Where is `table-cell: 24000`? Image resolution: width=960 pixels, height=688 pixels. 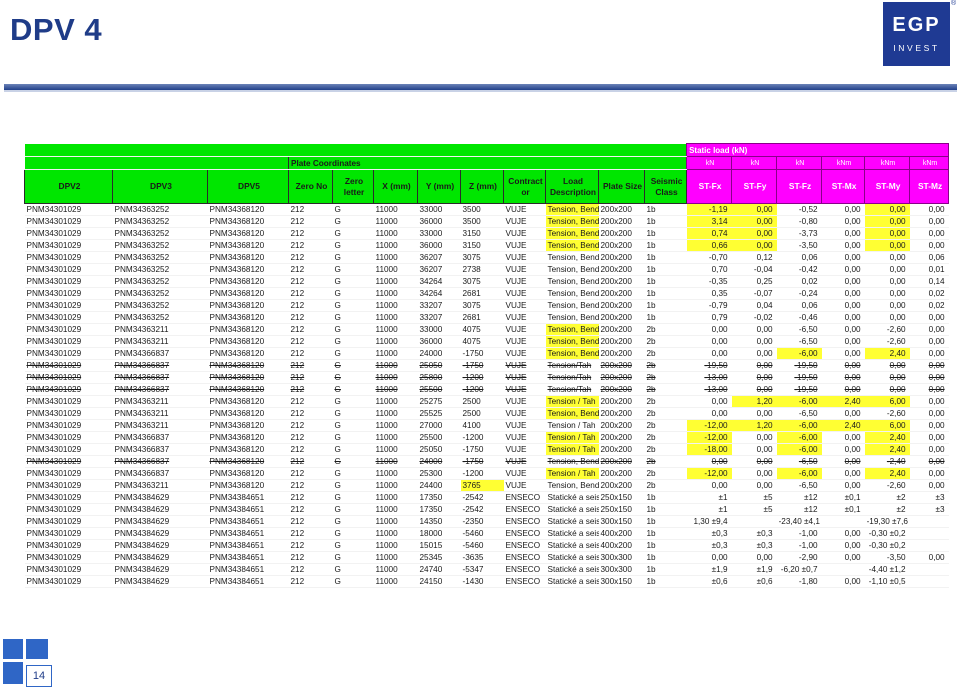
table-cell: 24000 is located at coordinates (439, 353).